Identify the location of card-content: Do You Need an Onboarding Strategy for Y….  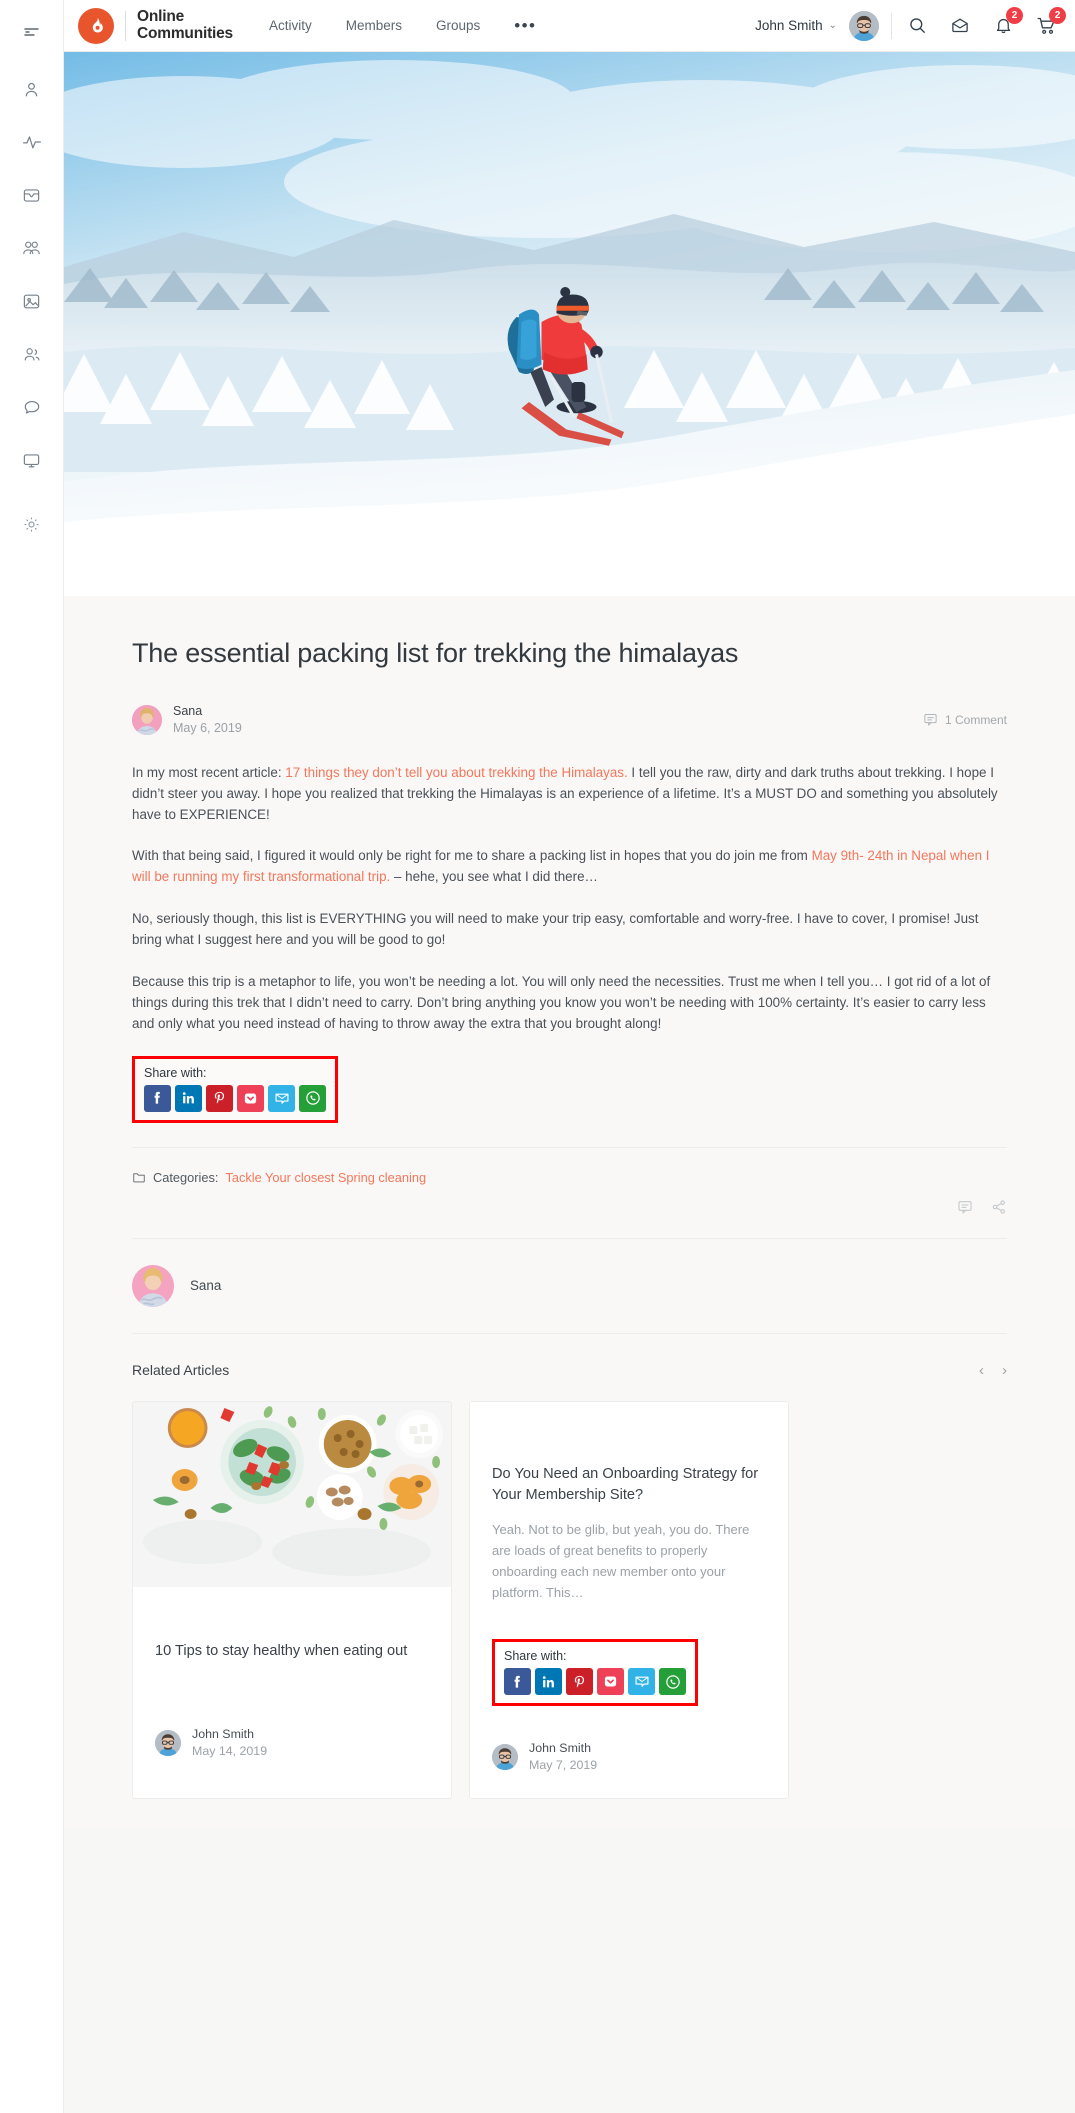
(629, 1511).